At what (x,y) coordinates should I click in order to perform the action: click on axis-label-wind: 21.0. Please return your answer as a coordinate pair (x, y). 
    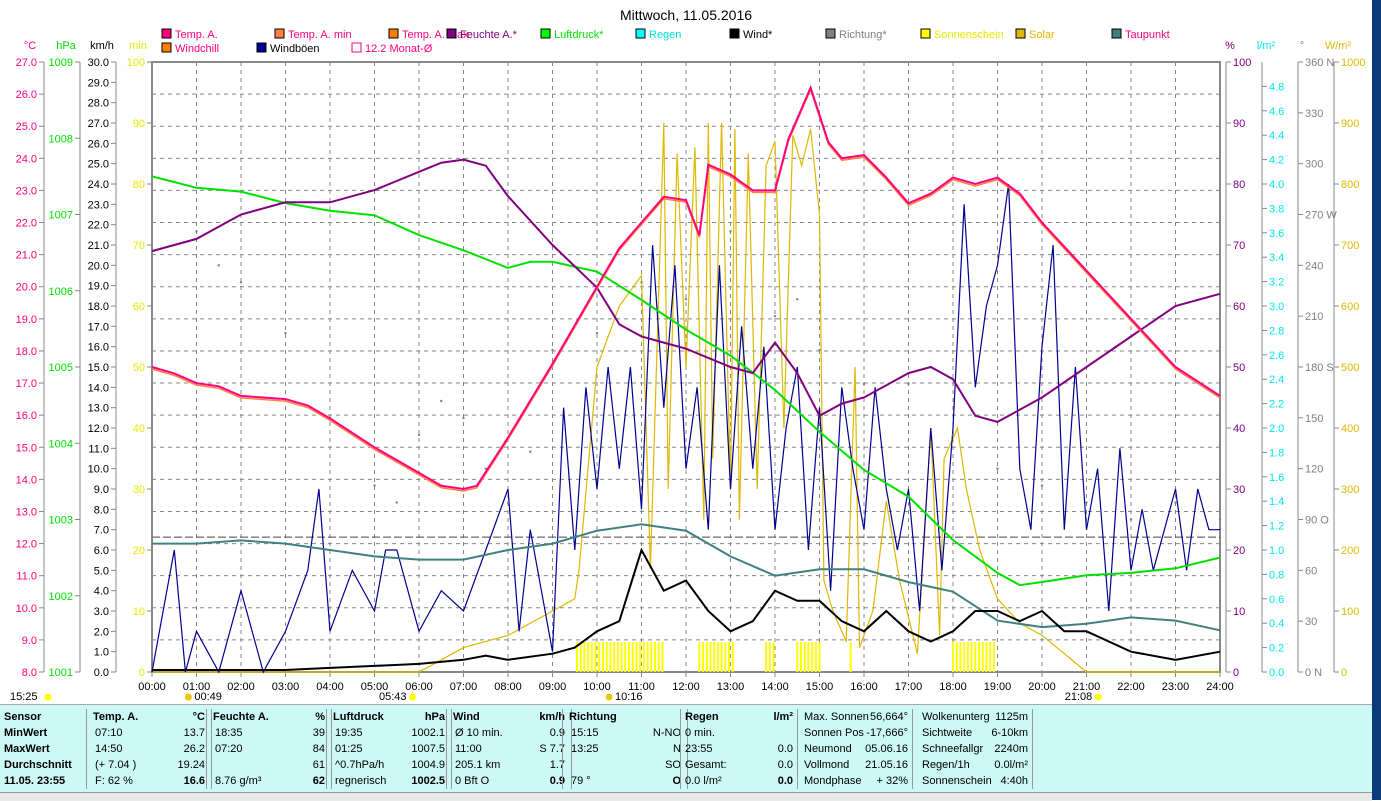
    Looking at the image, I should click on (98, 246).